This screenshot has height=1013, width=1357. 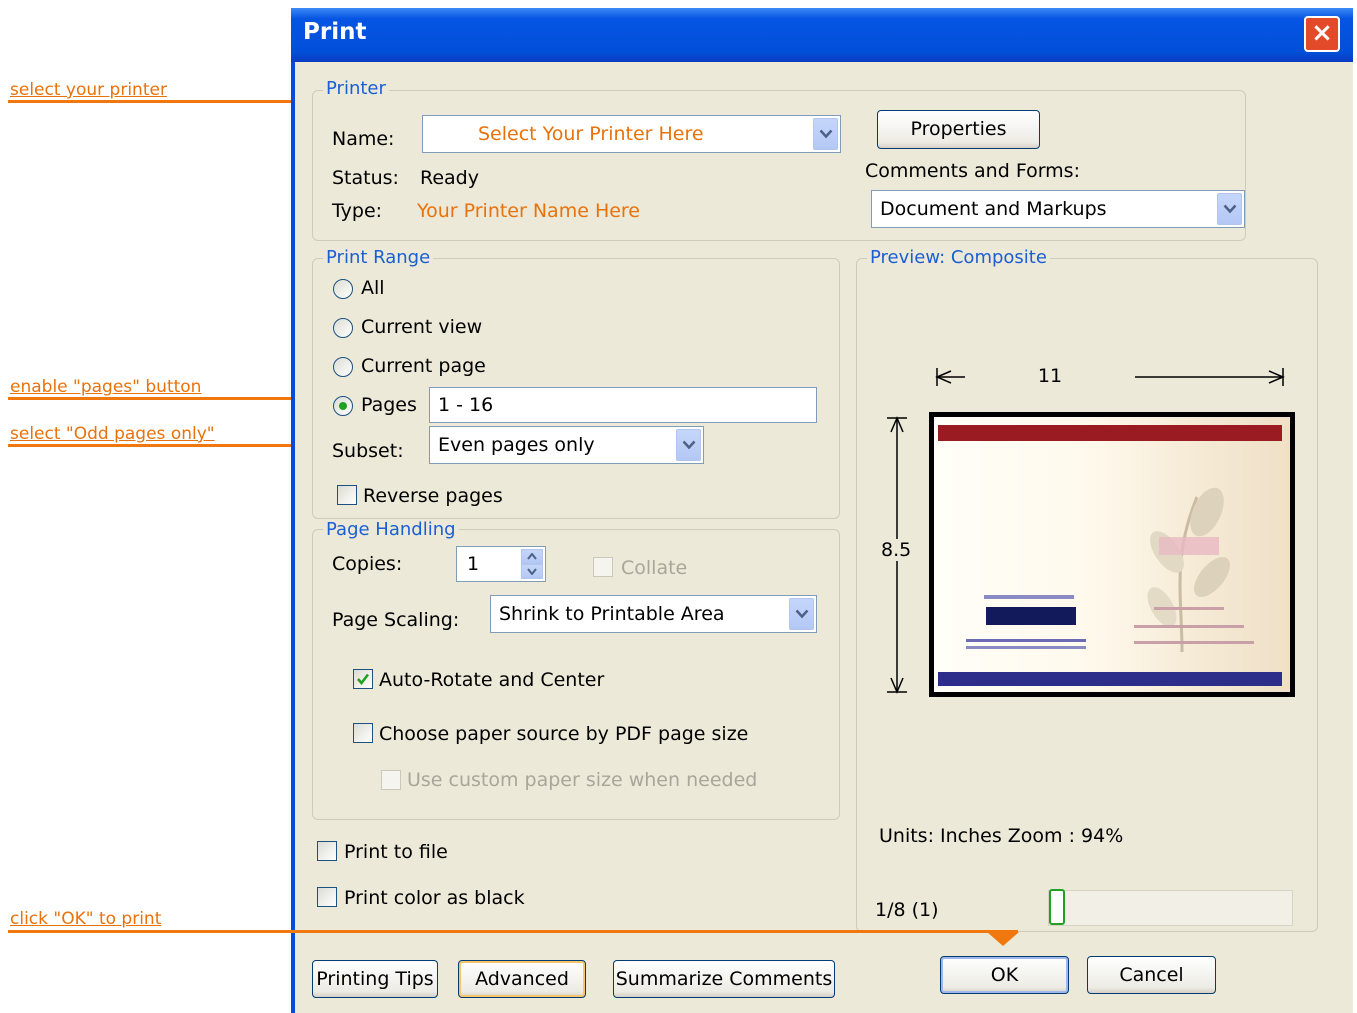 I want to click on radio-current-view, so click(x=343, y=328).